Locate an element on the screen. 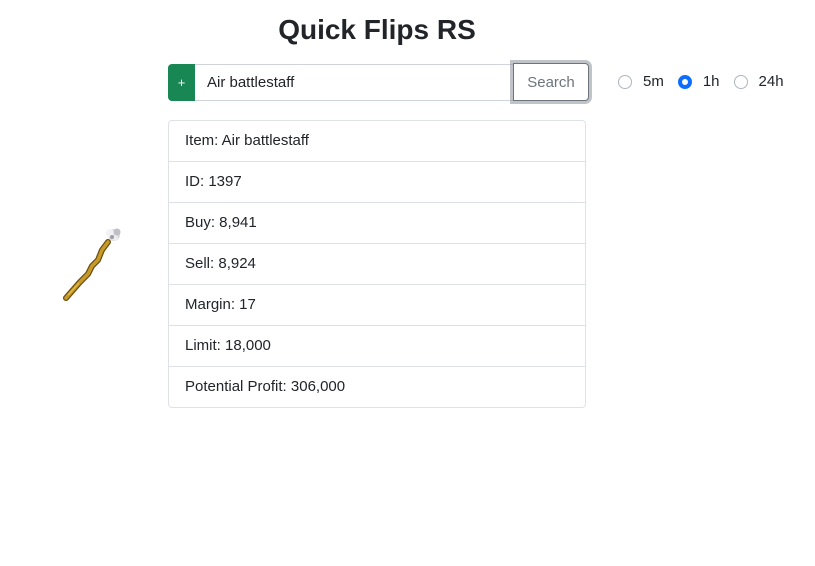 This screenshot has width=815, height=566. radio-button-5m is located at coordinates (625, 81).